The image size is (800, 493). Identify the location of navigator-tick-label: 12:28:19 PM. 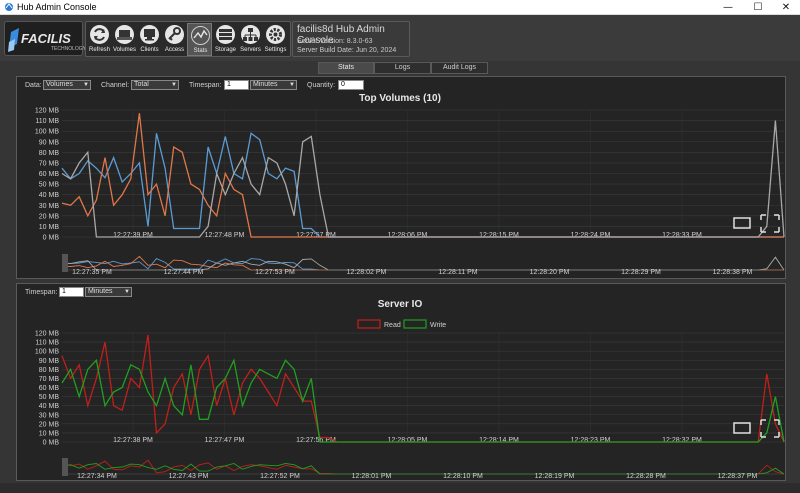
(555, 476).